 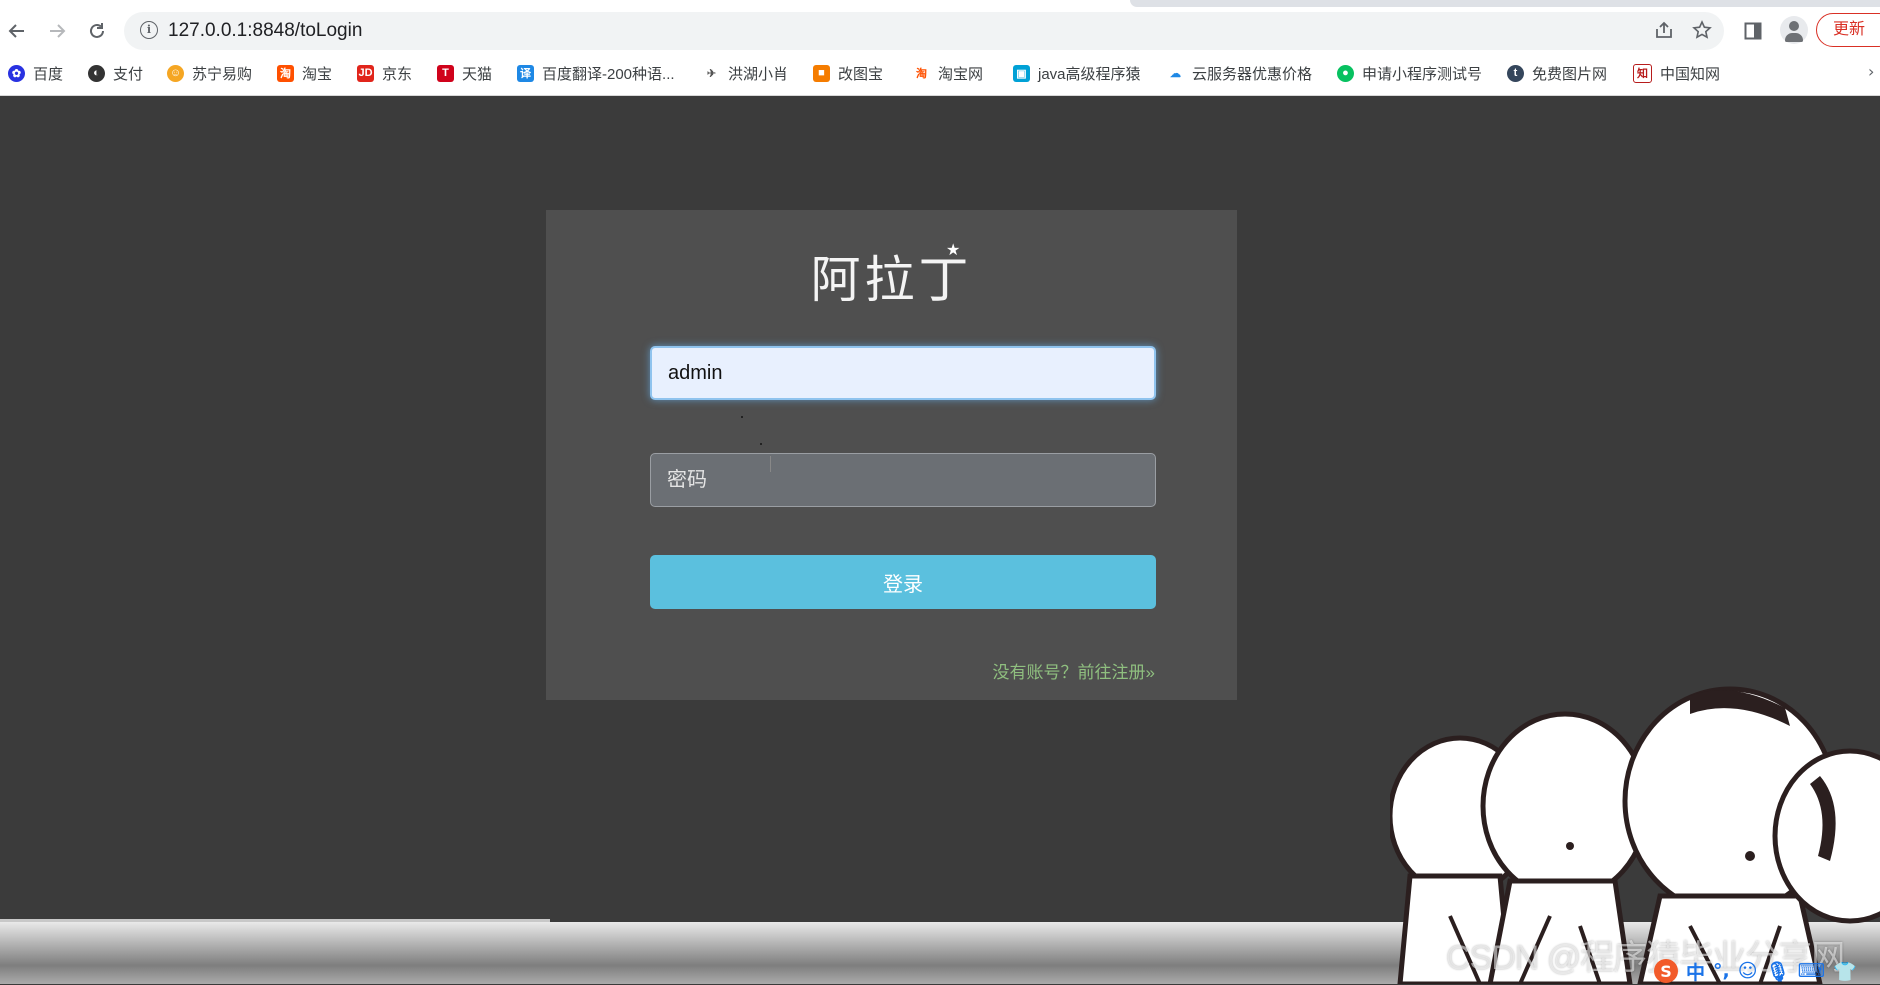 What do you see at coordinates (1664, 32) in the screenshot?
I see `share-icon` at bounding box center [1664, 32].